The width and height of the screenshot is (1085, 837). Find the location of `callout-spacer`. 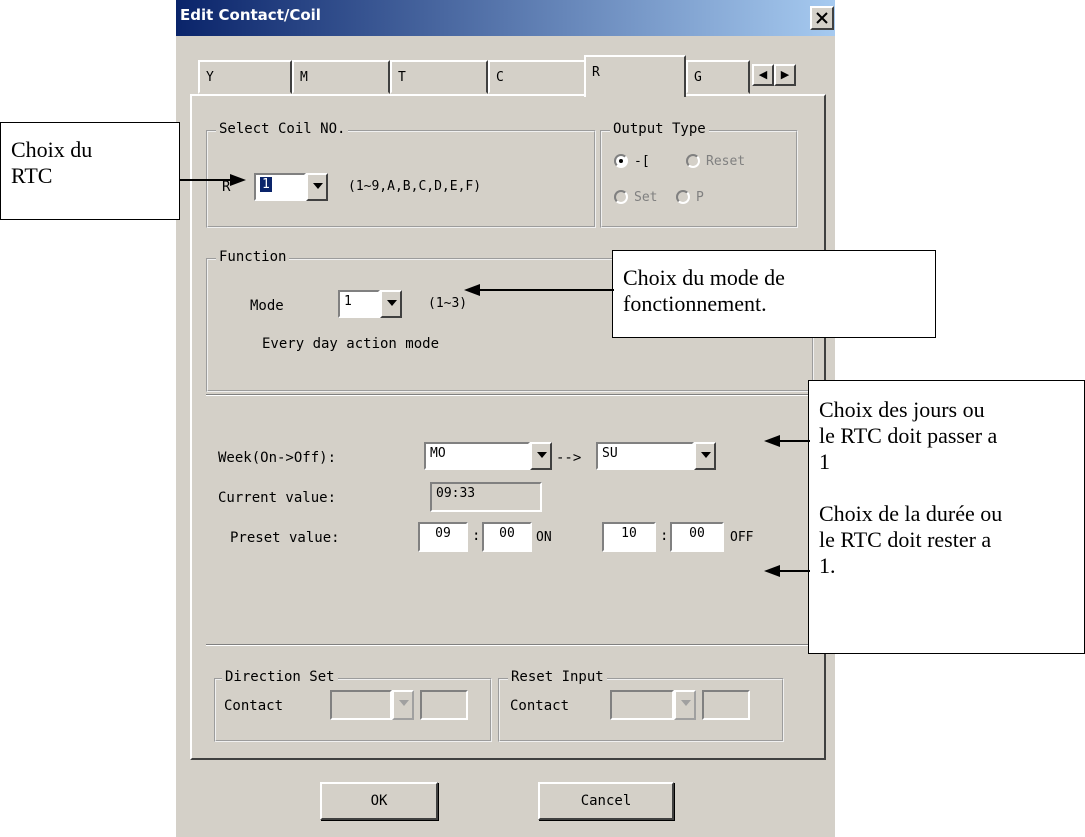

callout-spacer is located at coordinates (946, 488).